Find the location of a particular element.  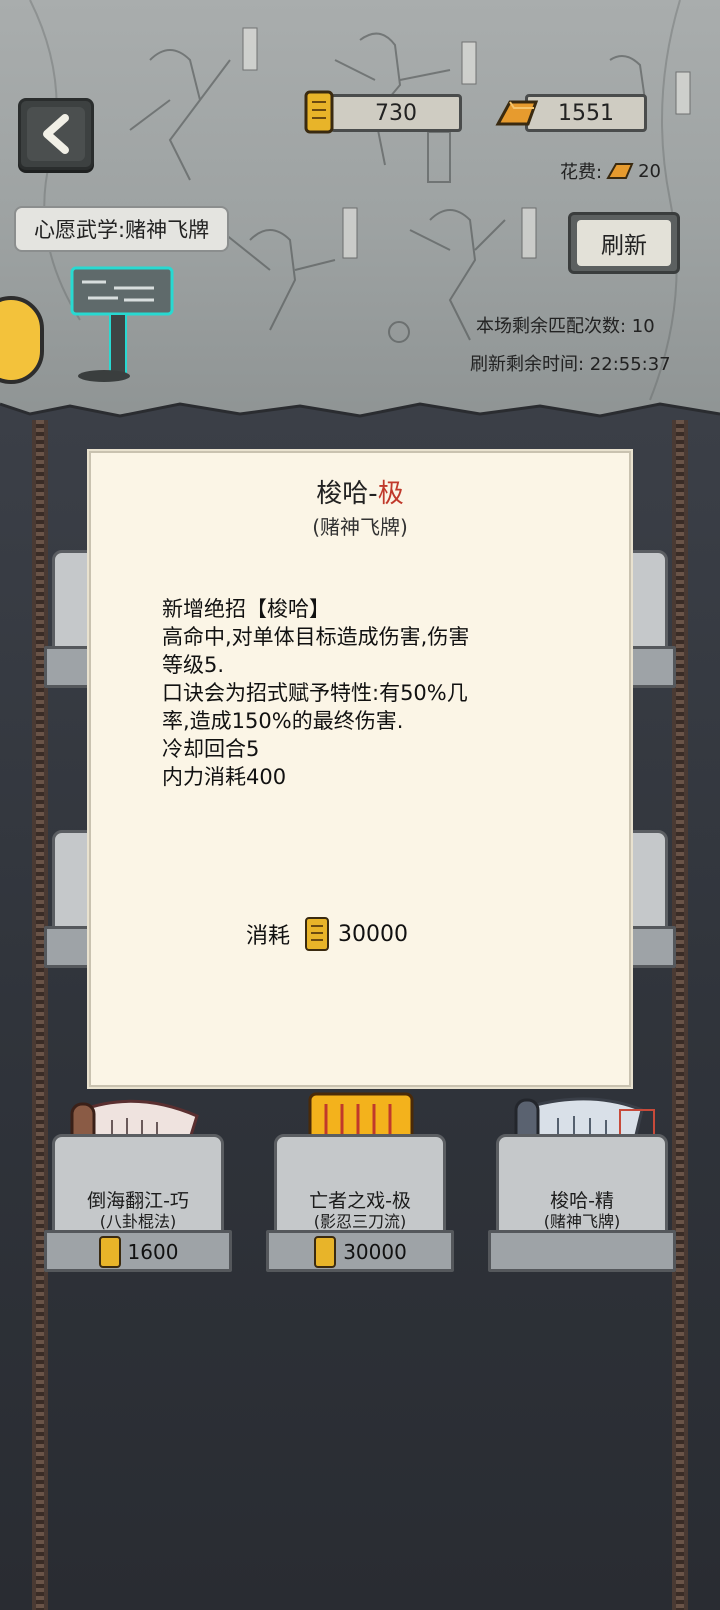

shelf-item: 梭哈-精 (赌神飞牌) is located at coordinates (582, 1184).